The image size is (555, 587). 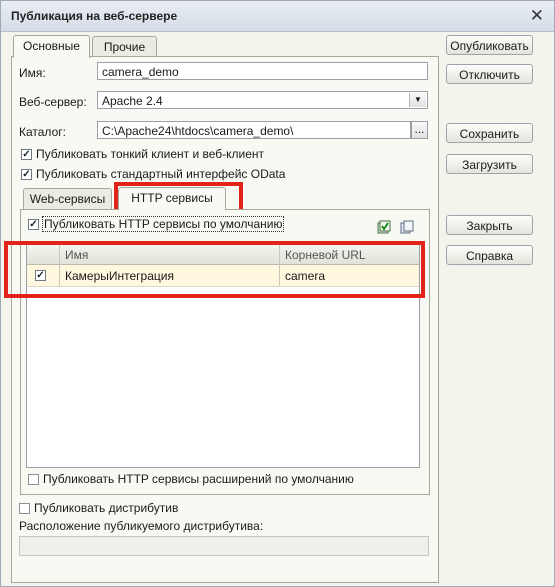 What do you see at coordinates (489, 164) in the screenshot?
I see `load-button: Загрузить` at bounding box center [489, 164].